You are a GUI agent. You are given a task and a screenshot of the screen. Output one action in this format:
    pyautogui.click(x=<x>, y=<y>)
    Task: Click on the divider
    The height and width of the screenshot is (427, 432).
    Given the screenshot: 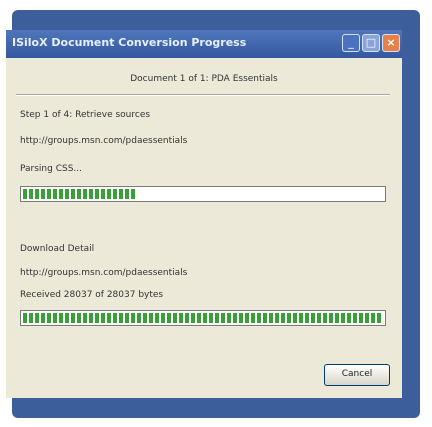 What is the action you would take?
    pyautogui.click(x=203, y=95)
    